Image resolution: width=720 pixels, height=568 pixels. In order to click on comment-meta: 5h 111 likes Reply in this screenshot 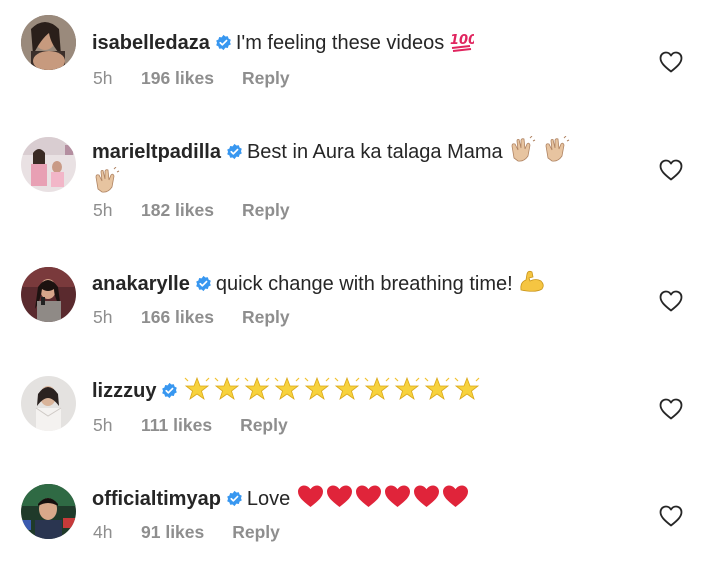, I will do `click(190, 425)`.